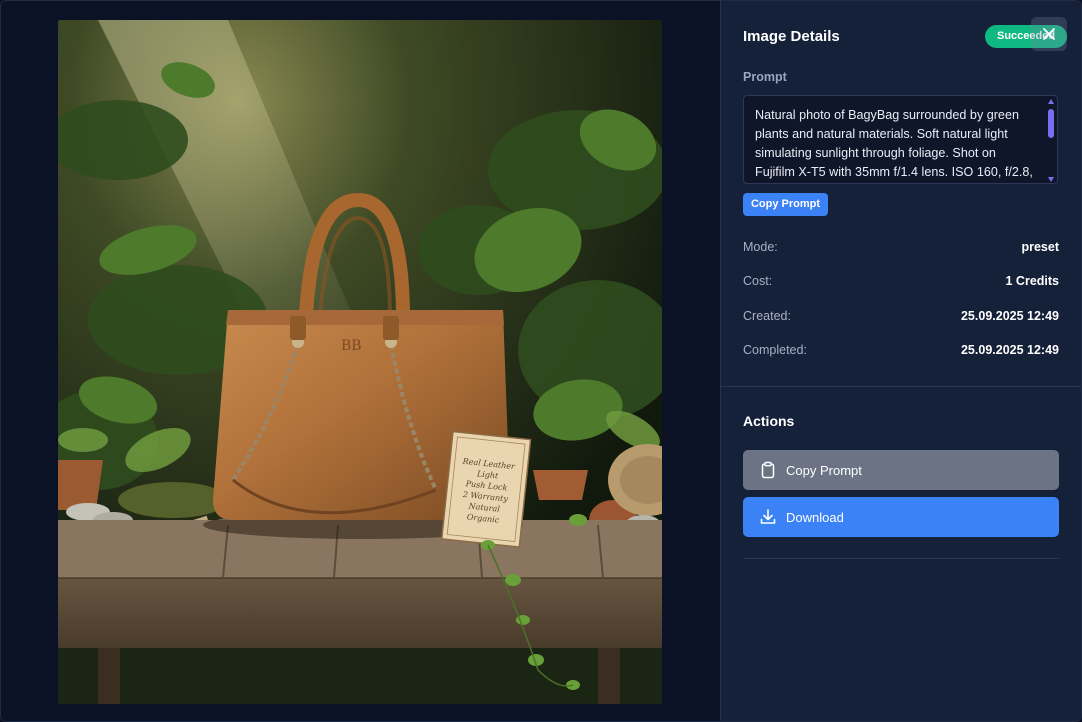 The image size is (1082, 722). What do you see at coordinates (1051, 101) in the screenshot?
I see `scroll-up-arrow-icon` at bounding box center [1051, 101].